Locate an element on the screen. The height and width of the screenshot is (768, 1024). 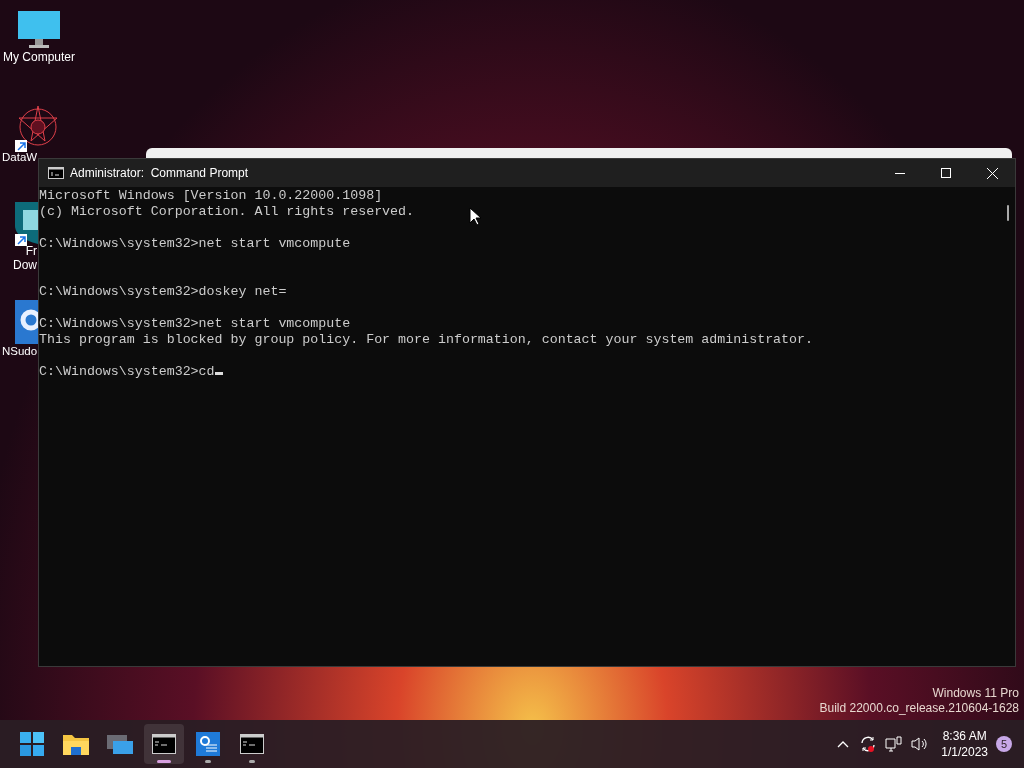
os-build-text: Build 22000.co_release.210604-1628 is located at coordinates (919, 708).